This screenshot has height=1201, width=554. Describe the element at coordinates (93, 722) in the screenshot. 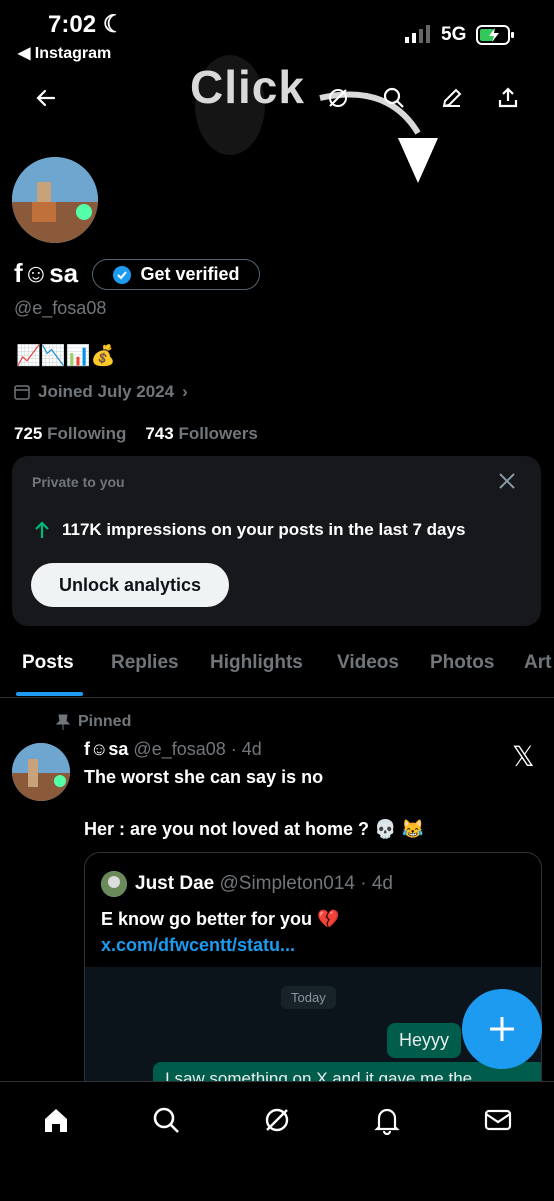

I see `pinned-label: Pinned` at that location.